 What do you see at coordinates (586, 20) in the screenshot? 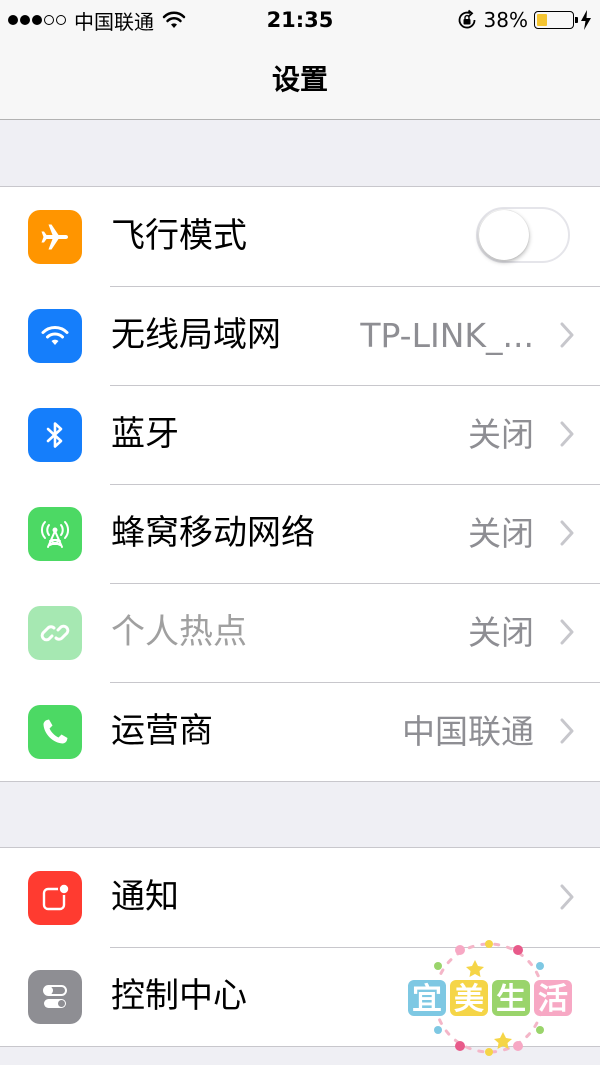
I see `charging-bolt-icon` at bounding box center [586, 20].